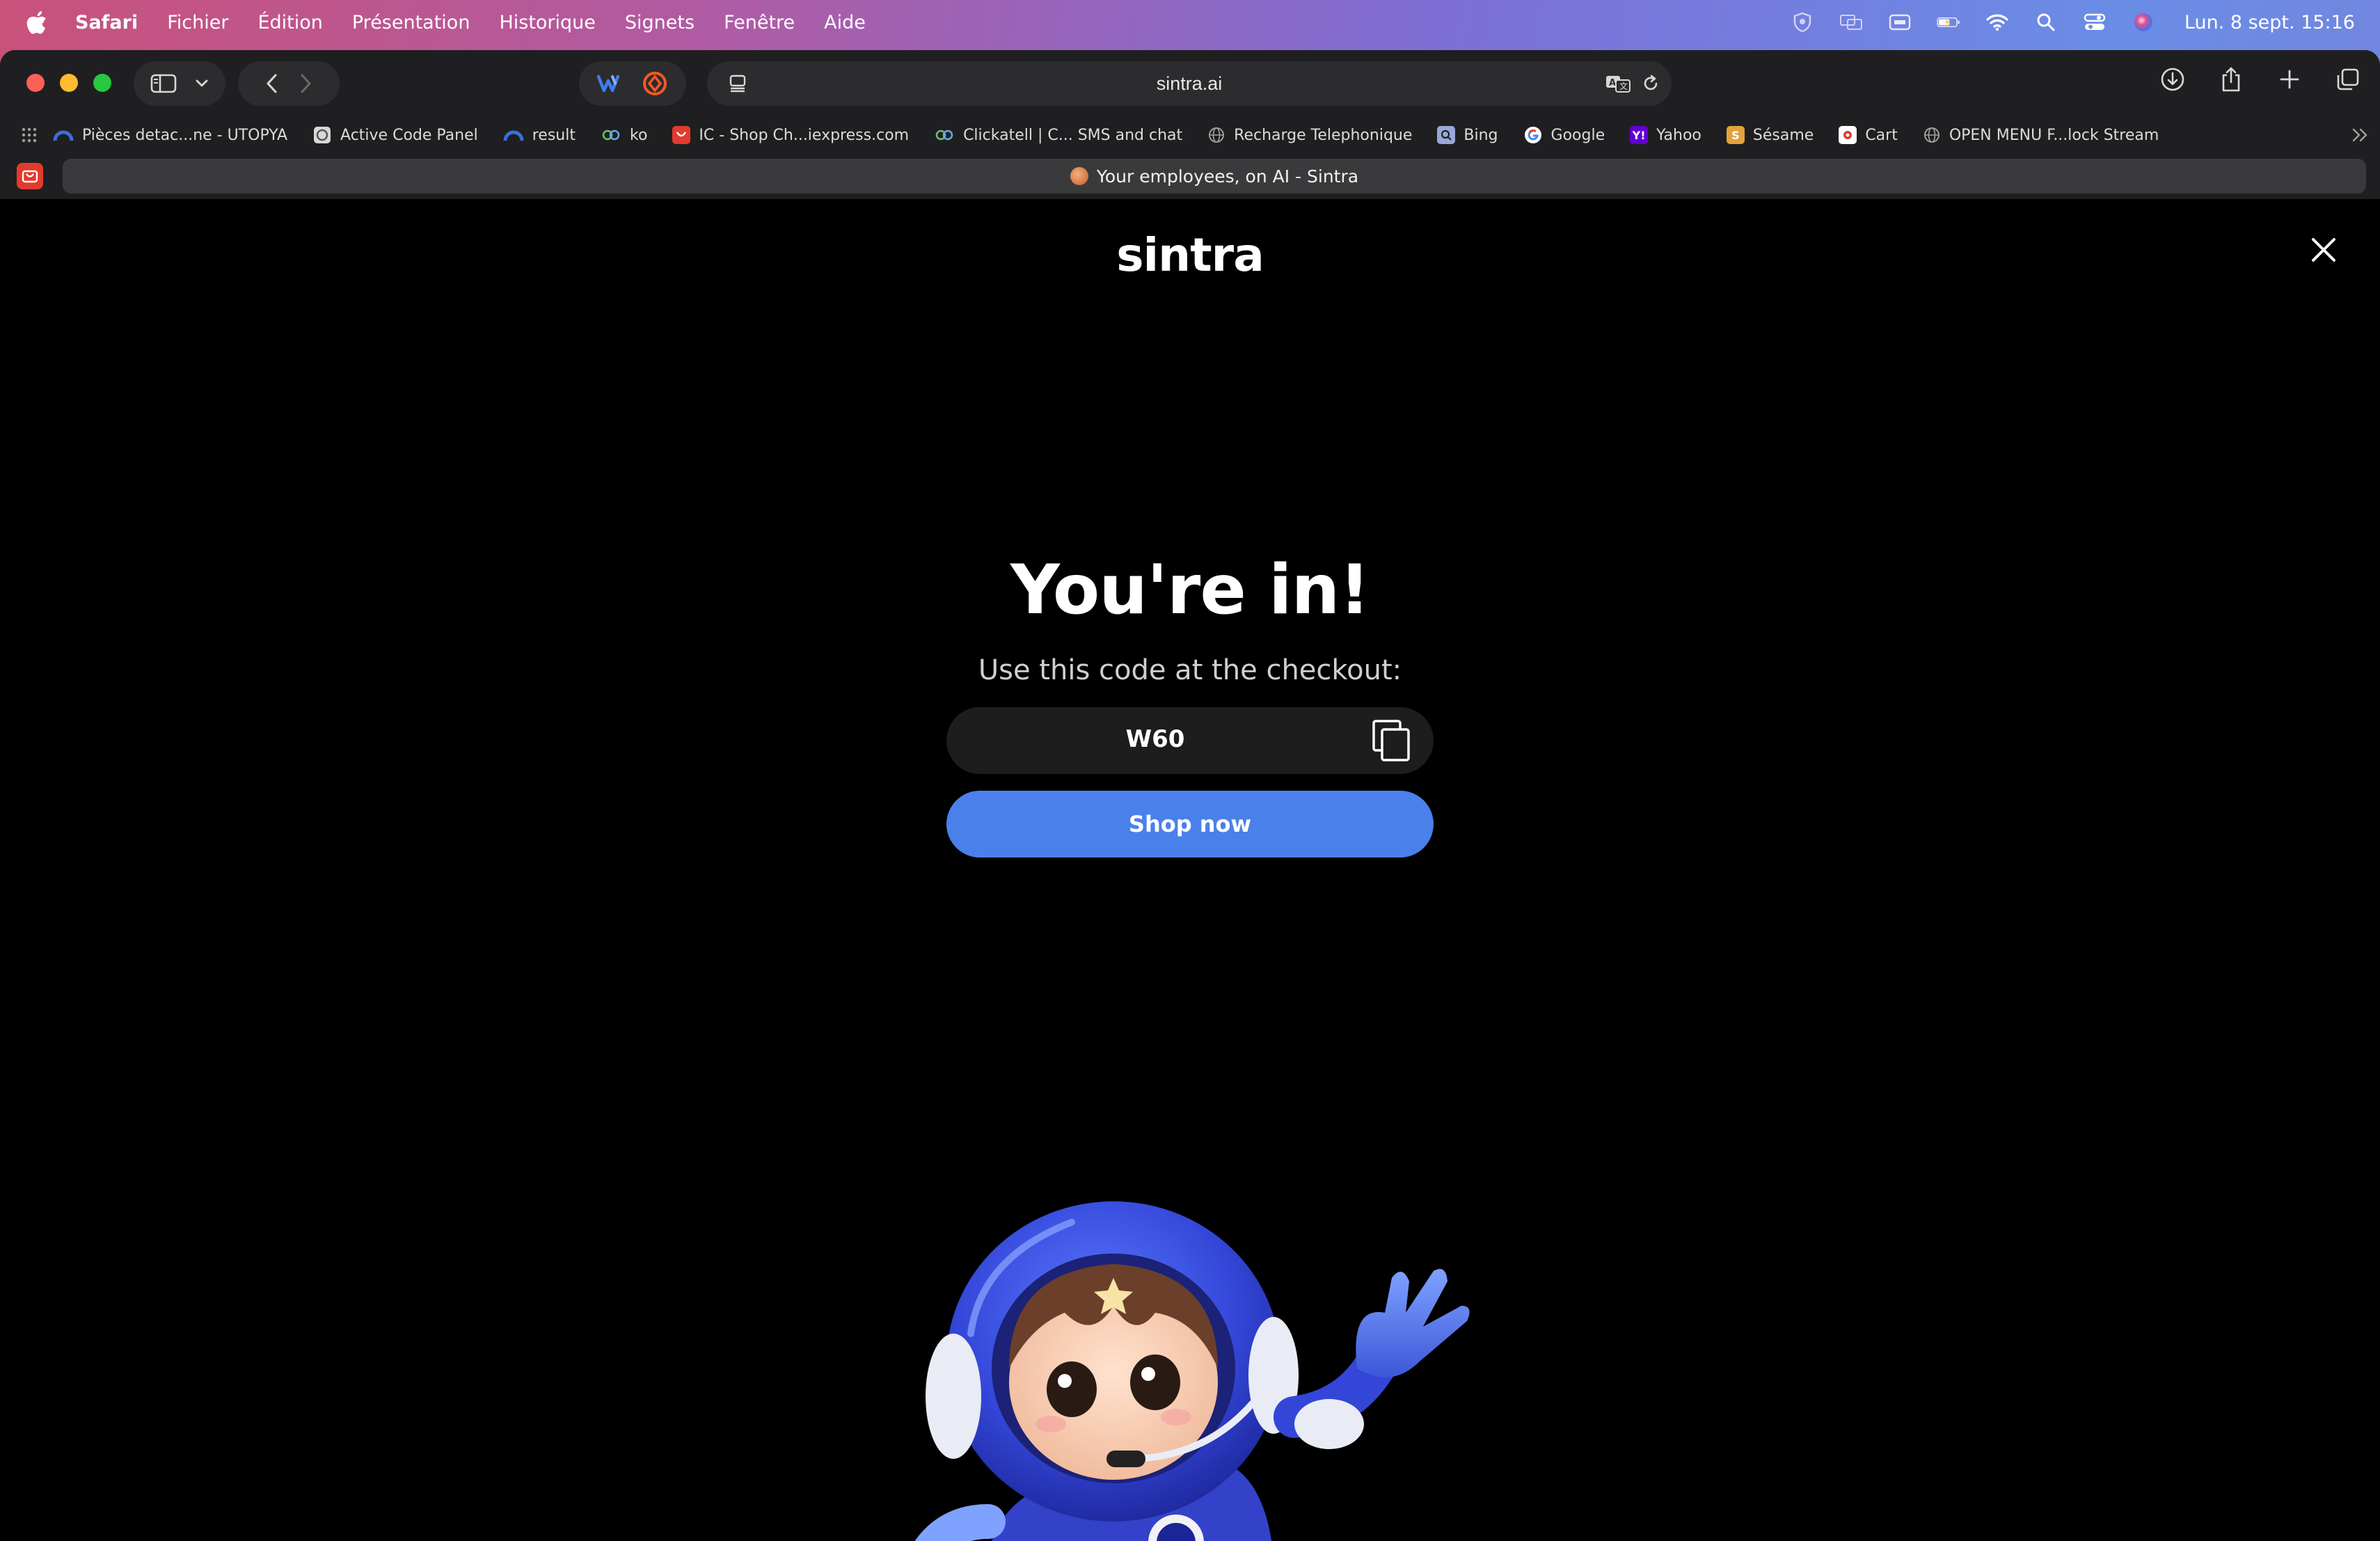 This screenshot has width=2380, height=1541. I want to click on share-icon, so click(2231, 79).